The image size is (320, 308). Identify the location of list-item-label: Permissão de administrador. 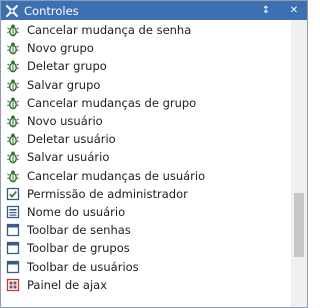
(107, 193).